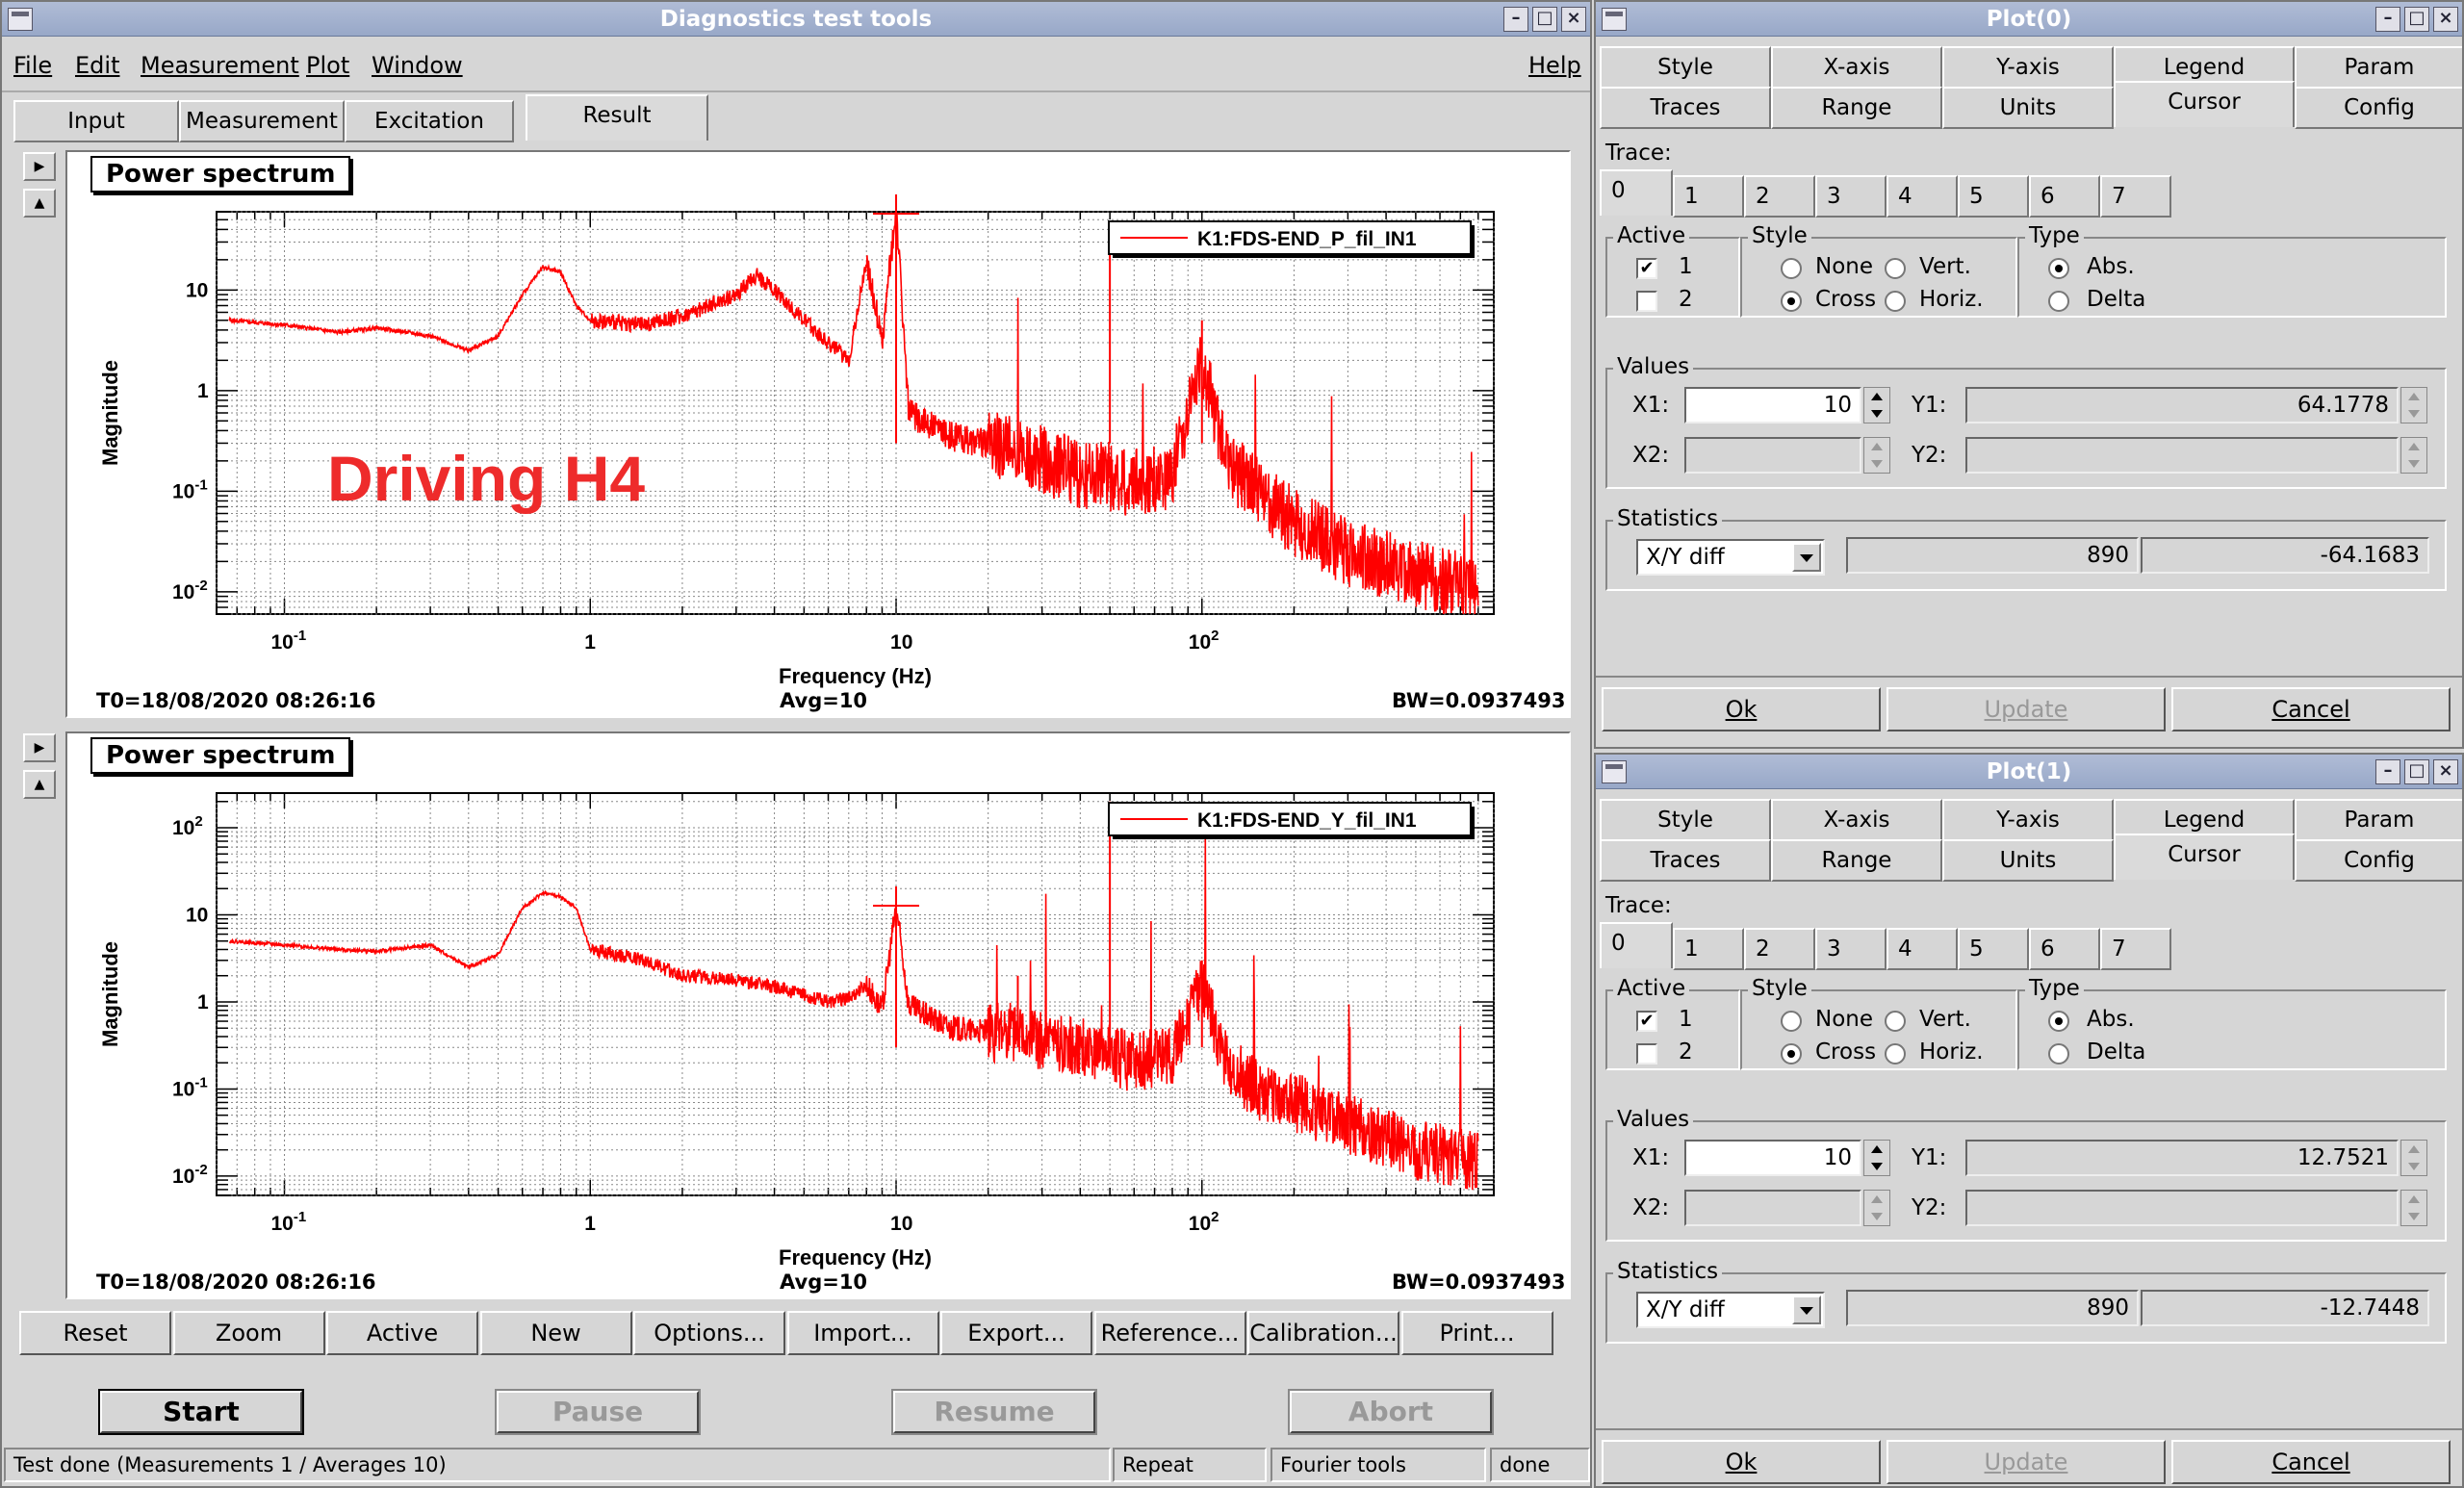  Describe the element at coordinates (327, 66) in the screenshot. I see `menu-plot: Plot` at that location.